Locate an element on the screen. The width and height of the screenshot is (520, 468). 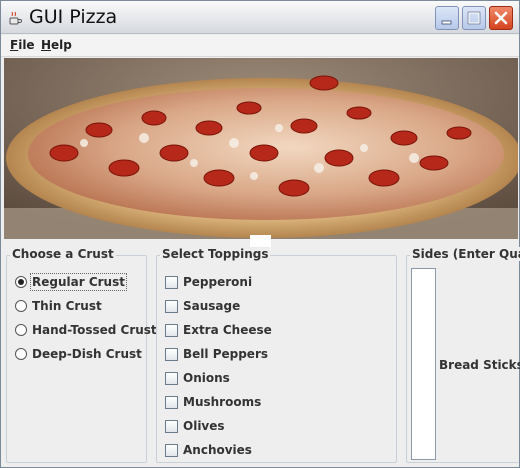
topping-label: Olives is located at coordinates (204, 426).